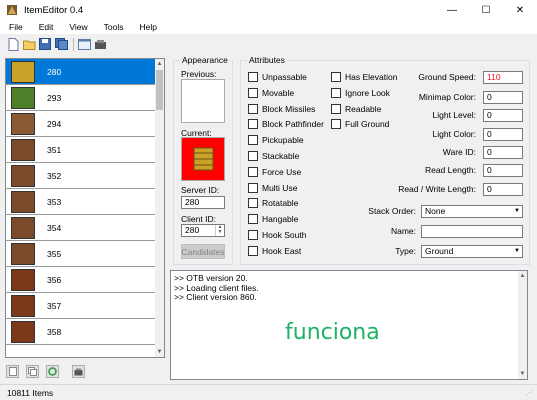 The image size is (537, 400). Describe the element at coordinates (159, 90) in the screenshot. I see `scroll-thumb` at that location.